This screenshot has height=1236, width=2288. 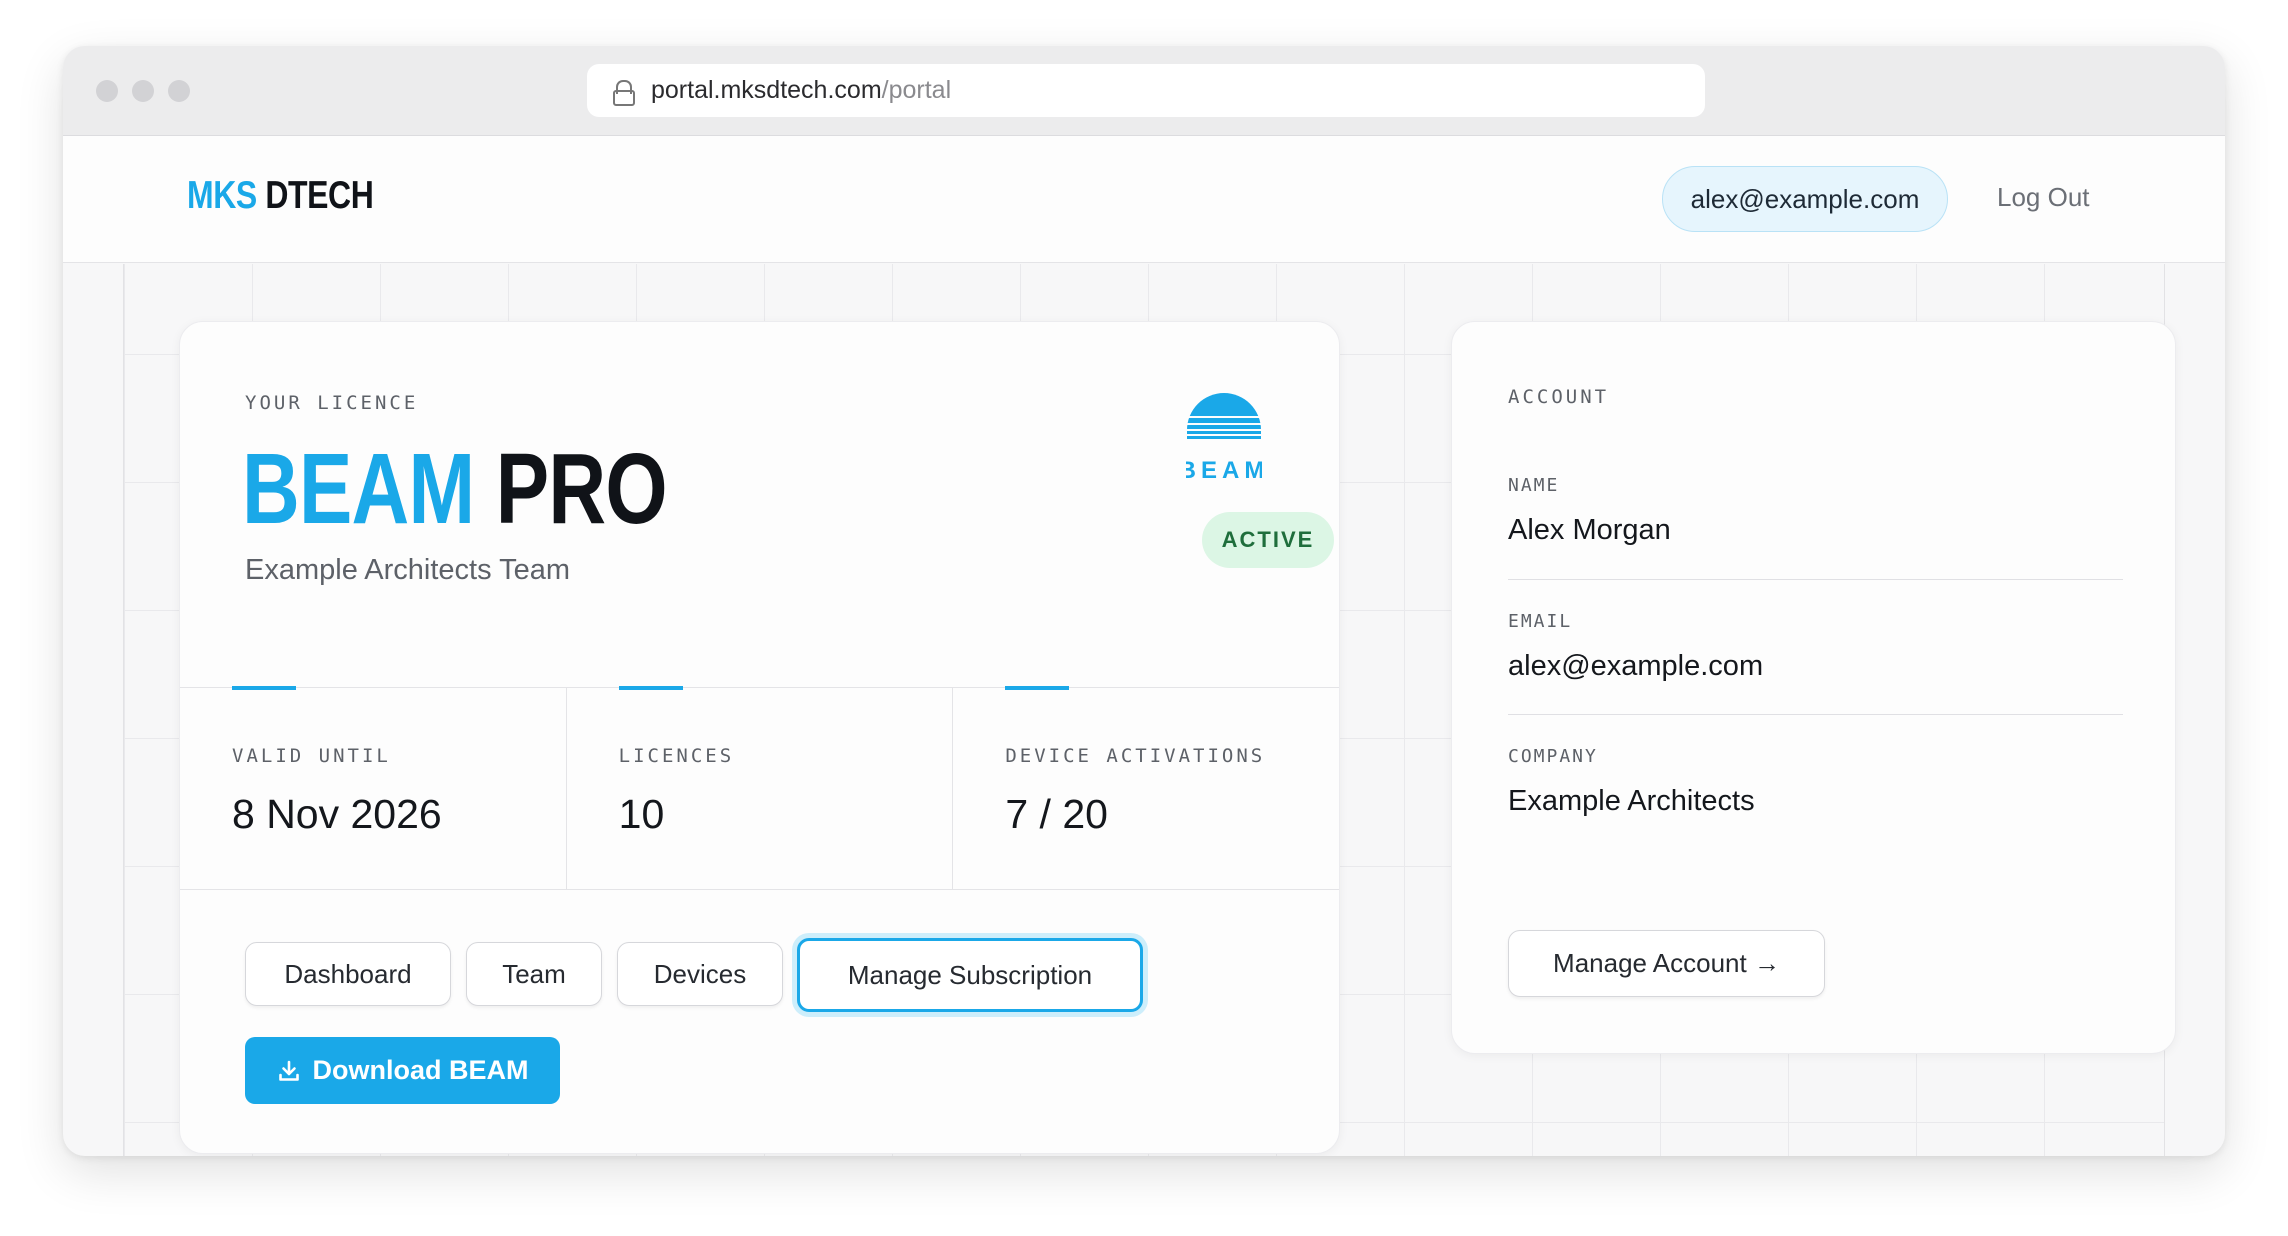 I want to click on lock-icon, so click(x=624, y=92).